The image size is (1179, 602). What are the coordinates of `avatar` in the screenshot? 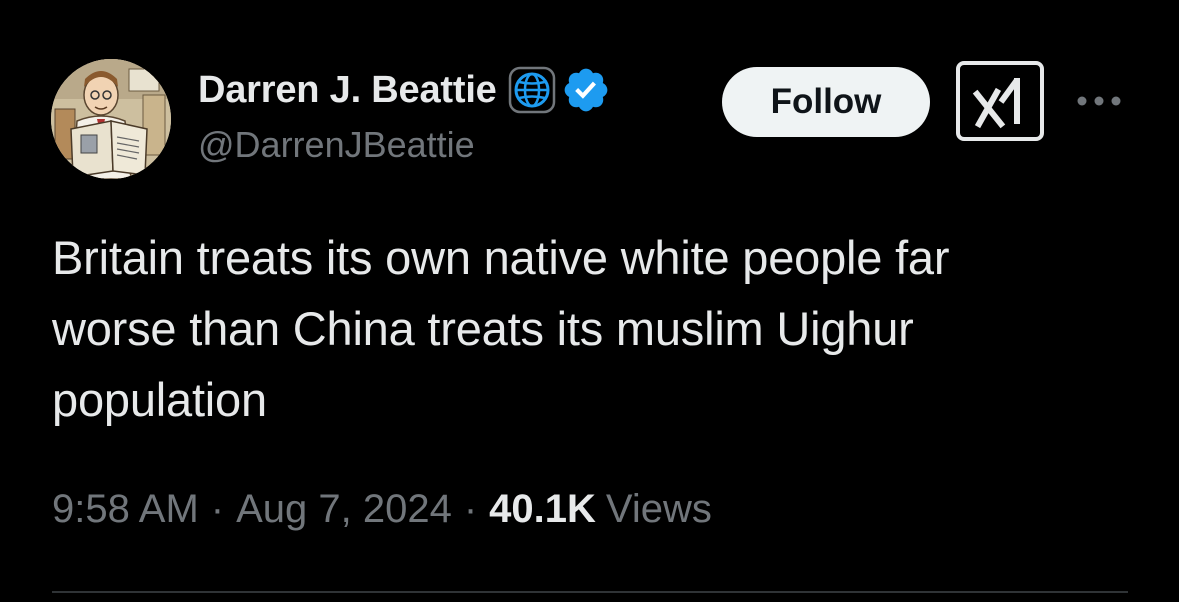 It's located at (111, 119).